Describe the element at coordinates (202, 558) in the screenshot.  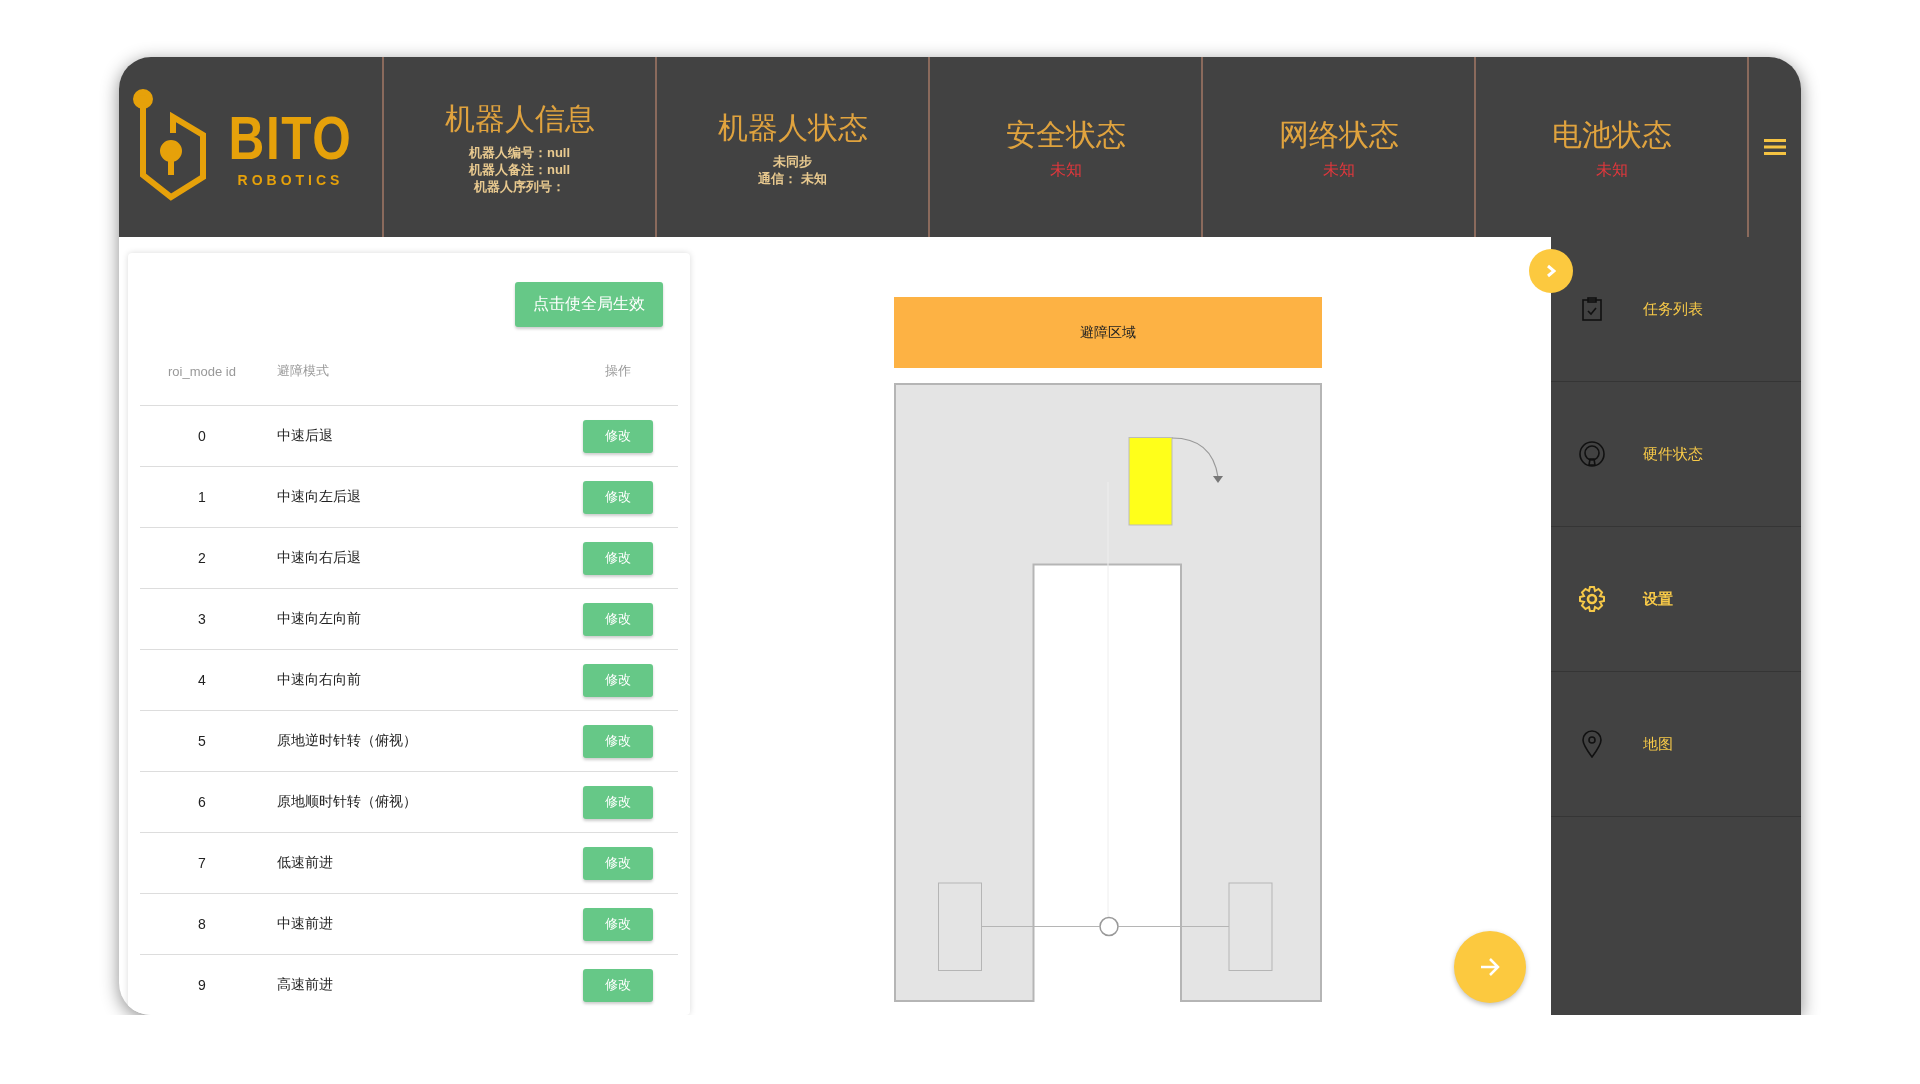
I see `table-cell: 2` at that location.